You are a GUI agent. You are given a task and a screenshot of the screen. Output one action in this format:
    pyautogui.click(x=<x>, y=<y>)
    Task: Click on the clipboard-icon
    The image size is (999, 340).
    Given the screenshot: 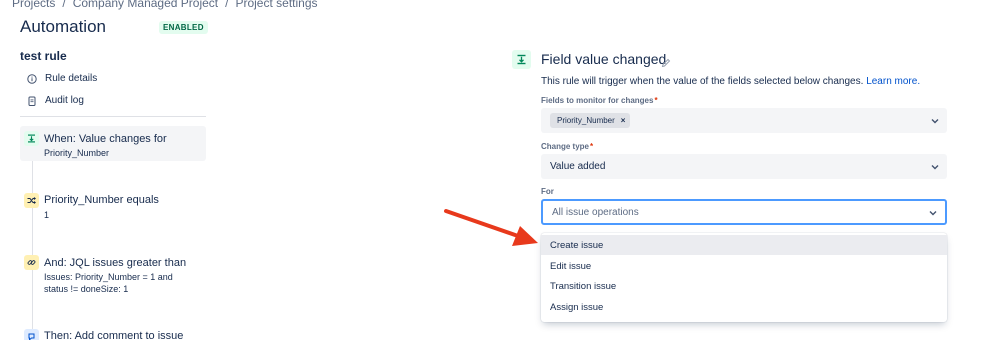 What is the action you would take?
    pyautogui.click(x=32, y=101)
    